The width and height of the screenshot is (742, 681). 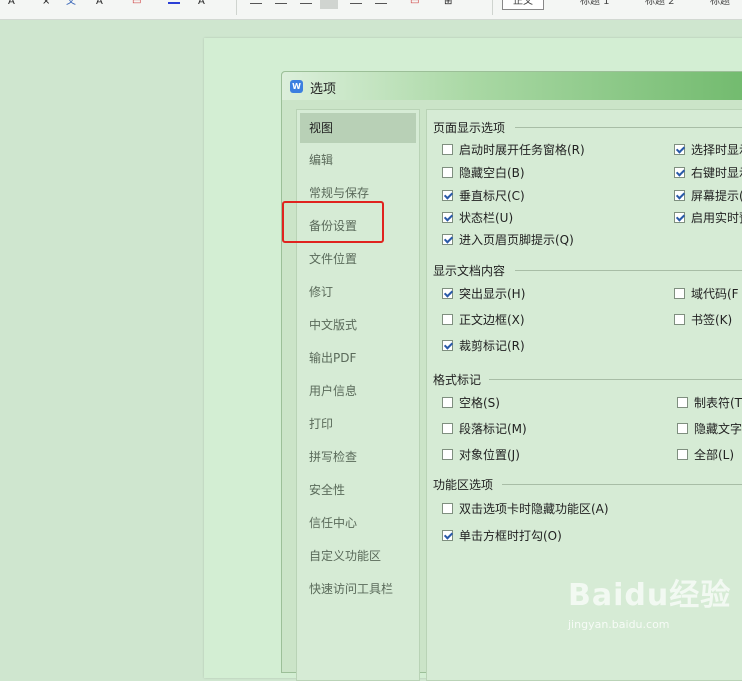 What do you see at coordinates (483, 294) in the screenshot?
I see `option-highlight: 突出显示(H)` at bounding box center [483, 294].